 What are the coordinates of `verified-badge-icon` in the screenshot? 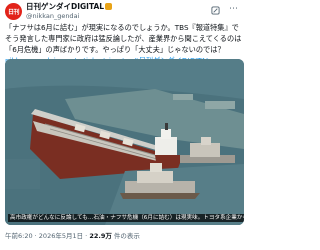 It's located at (109, 6).